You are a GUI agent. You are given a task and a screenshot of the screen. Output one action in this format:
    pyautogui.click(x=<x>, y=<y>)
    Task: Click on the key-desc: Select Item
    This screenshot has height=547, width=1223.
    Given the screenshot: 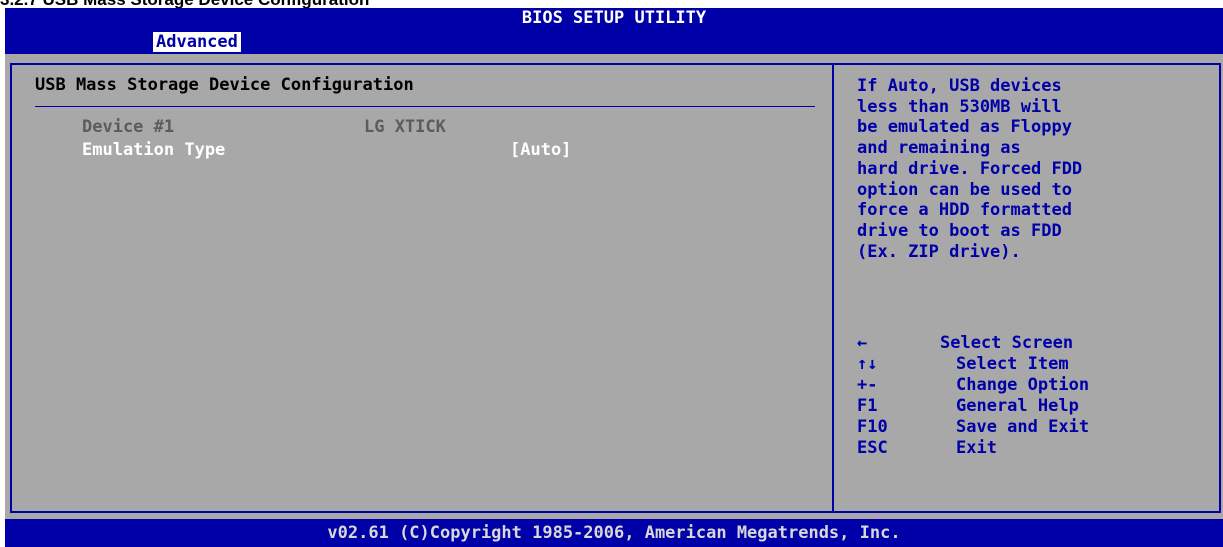 What is the action you would take?
    pyautogui.click(x=1012, y=364)
    